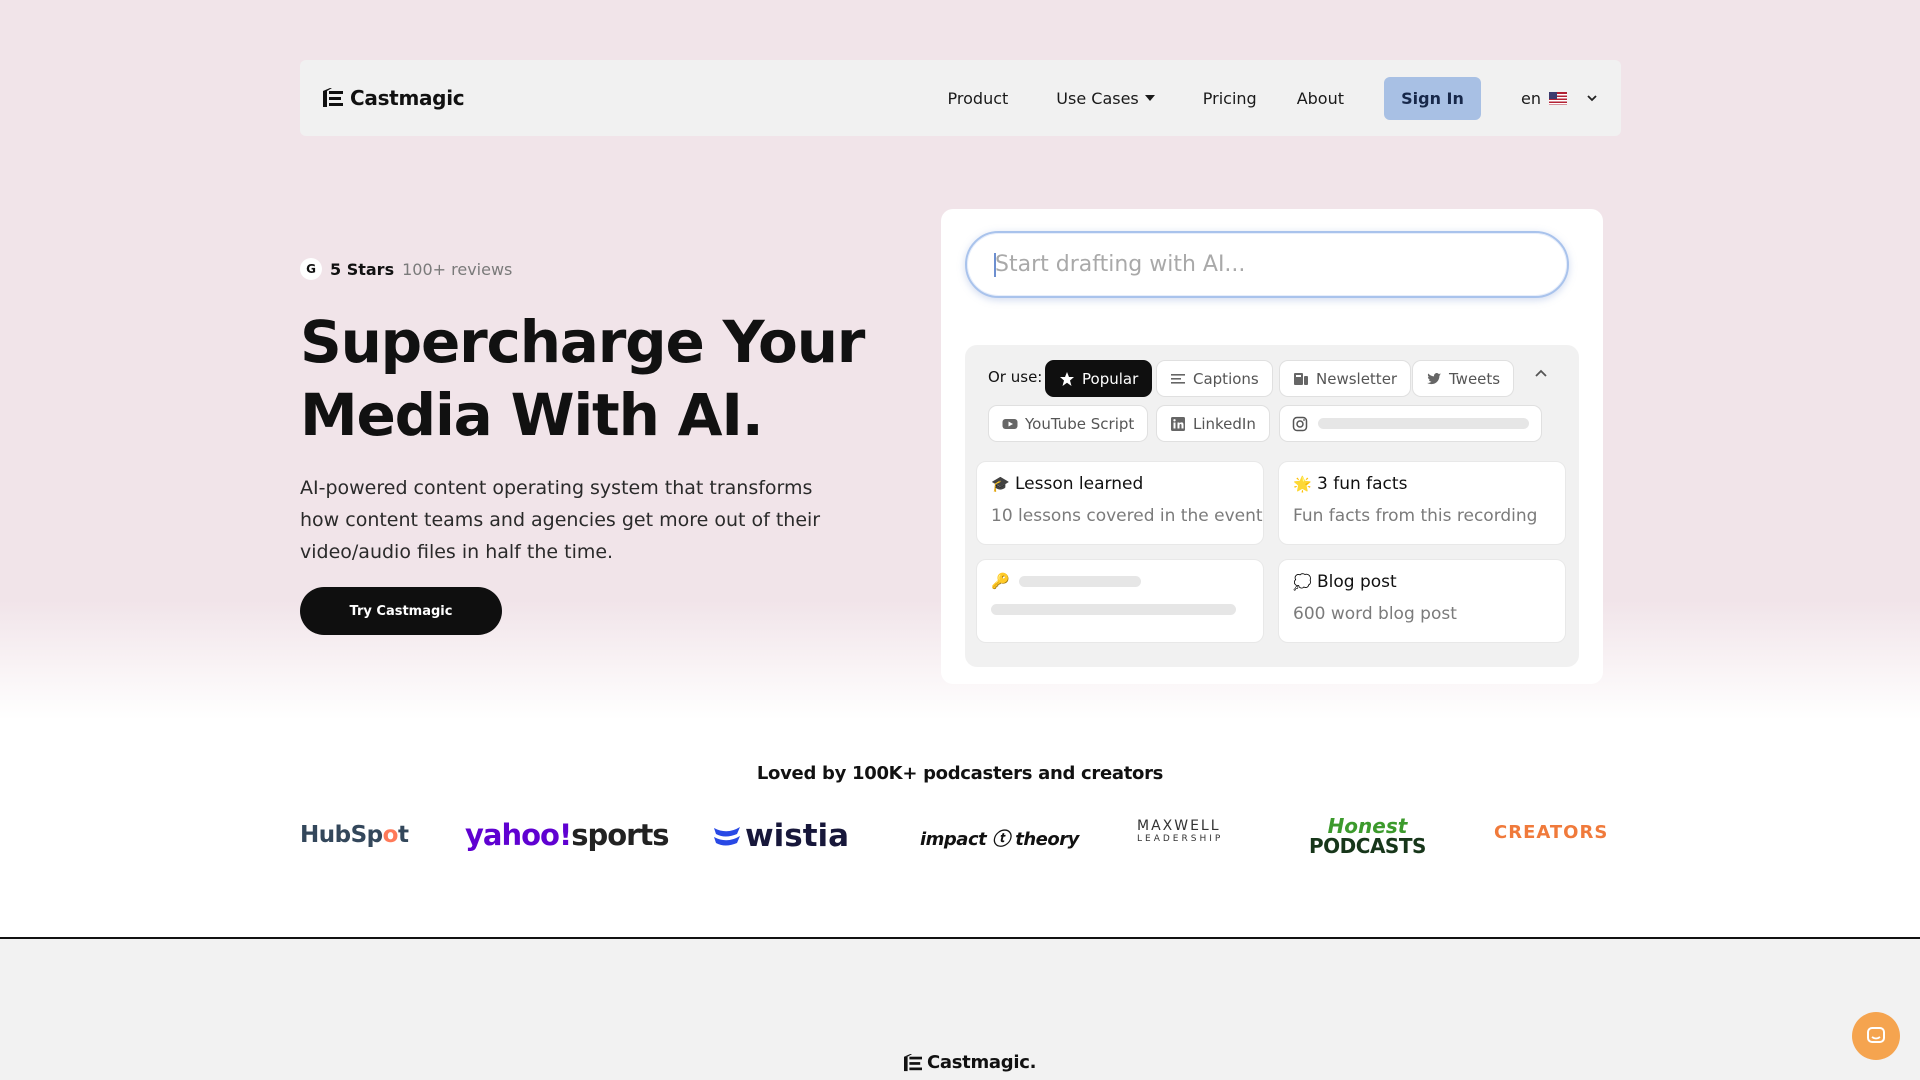 The width and height of the screenshot is (1920, 1080). Describe the element at coordinates (1079, 484) in the screenshot. I see `tile-title-text: Lesson learned` at that location.